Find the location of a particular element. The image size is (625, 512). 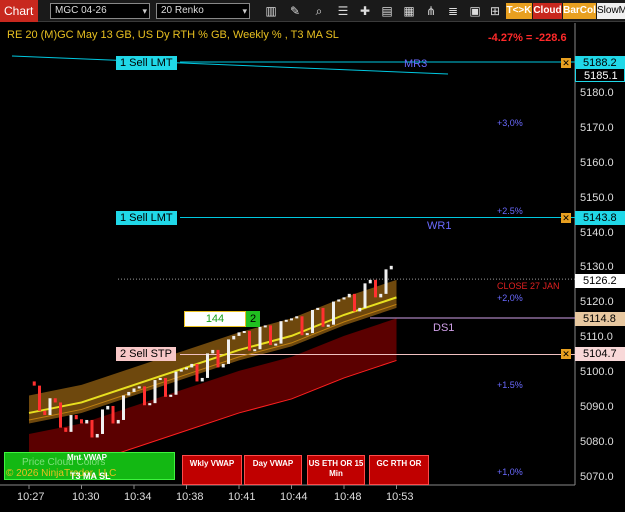

strategy-icon: ▦ is located at coordinates (409, 11).